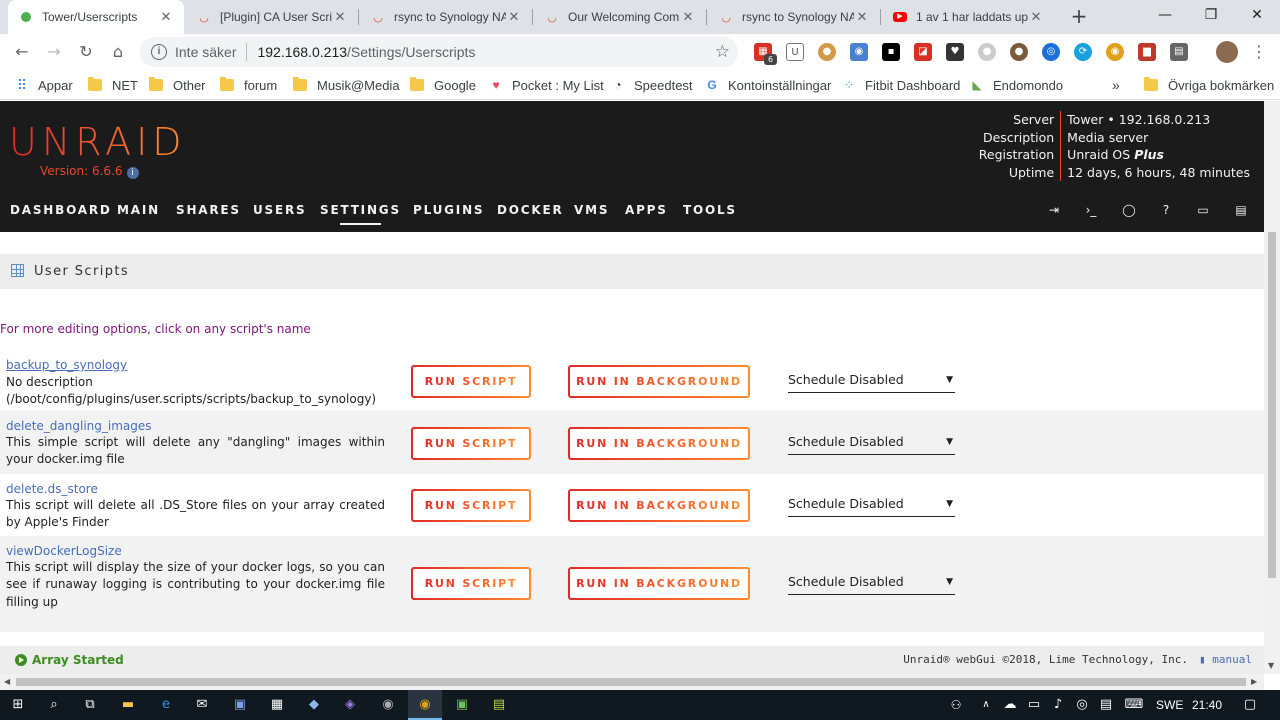 The height and width of the screenshot is (720, 1280). Describe the element at coordinates (202, 705) in the screenshot. I see `mail-icon: ✉` at that location.